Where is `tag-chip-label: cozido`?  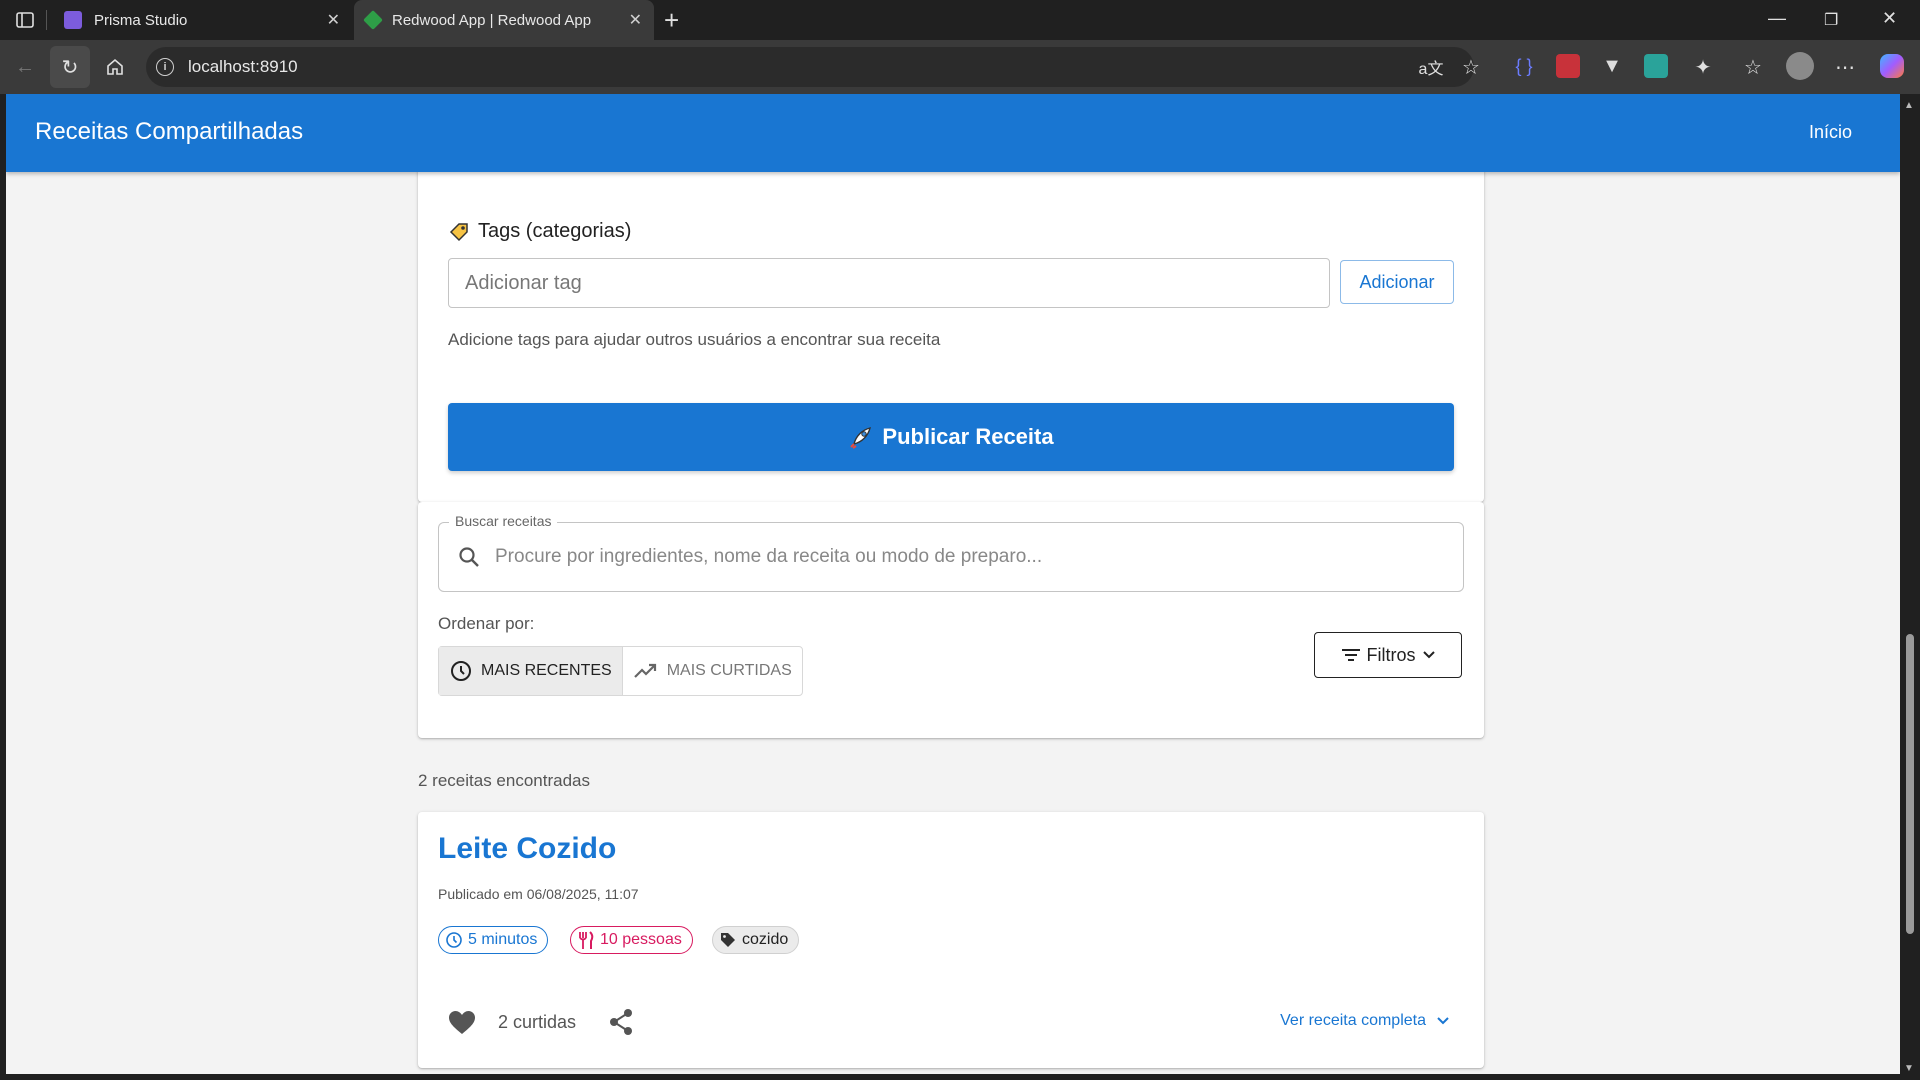
tag-chip-label: cozido is located at coordinates (765, 939).